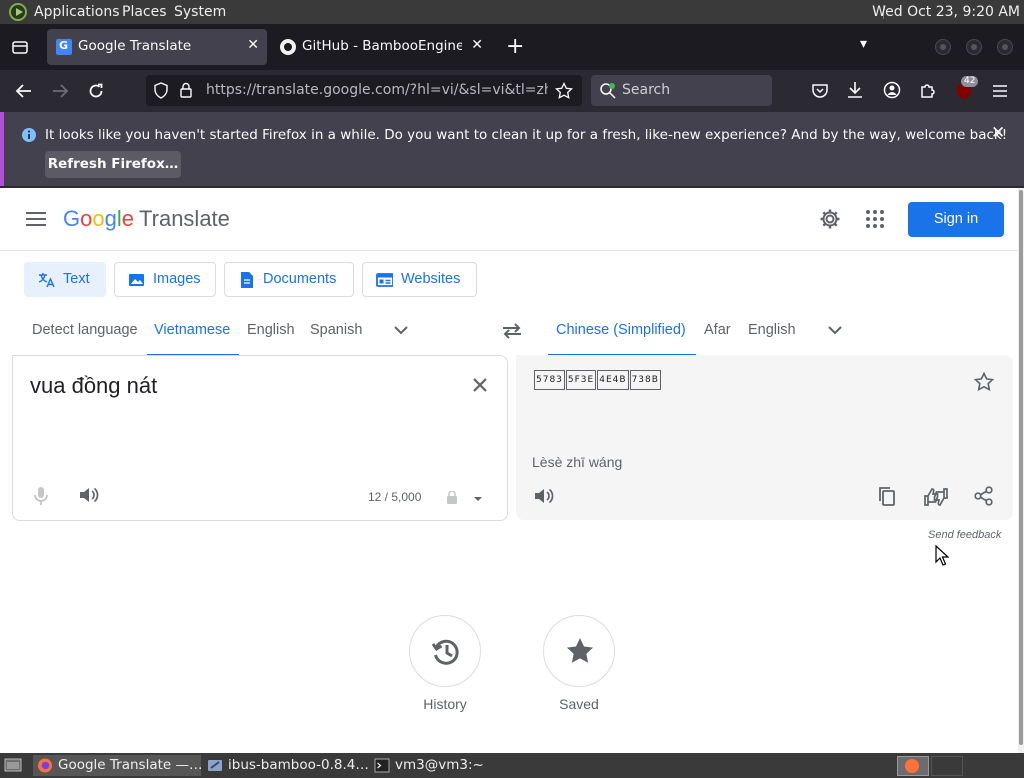  What do you see at coordinates (936, 497) in the screenshot?
I see `rate-translation-thumbs-icon` at bounding box center [936, 497].